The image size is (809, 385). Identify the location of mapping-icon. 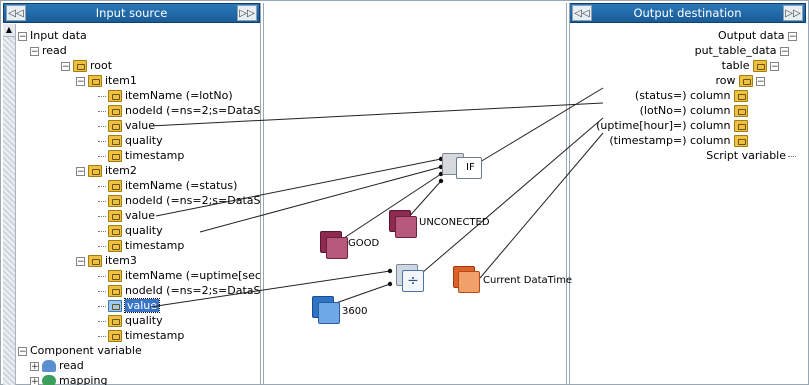
(49, 380).